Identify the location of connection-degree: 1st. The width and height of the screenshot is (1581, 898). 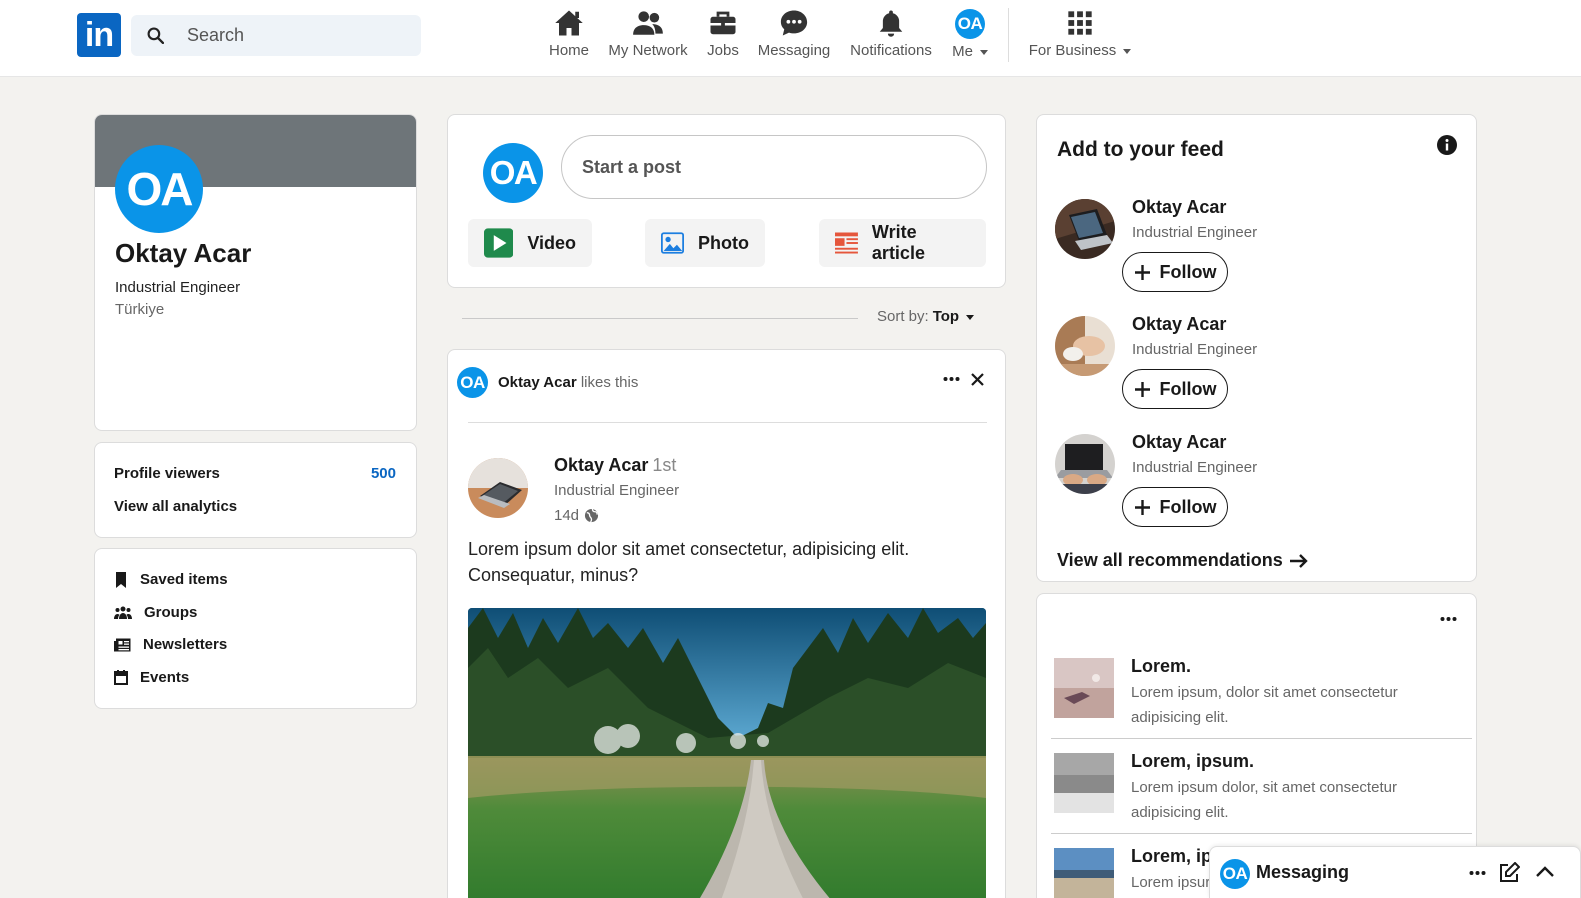
(664, 465).